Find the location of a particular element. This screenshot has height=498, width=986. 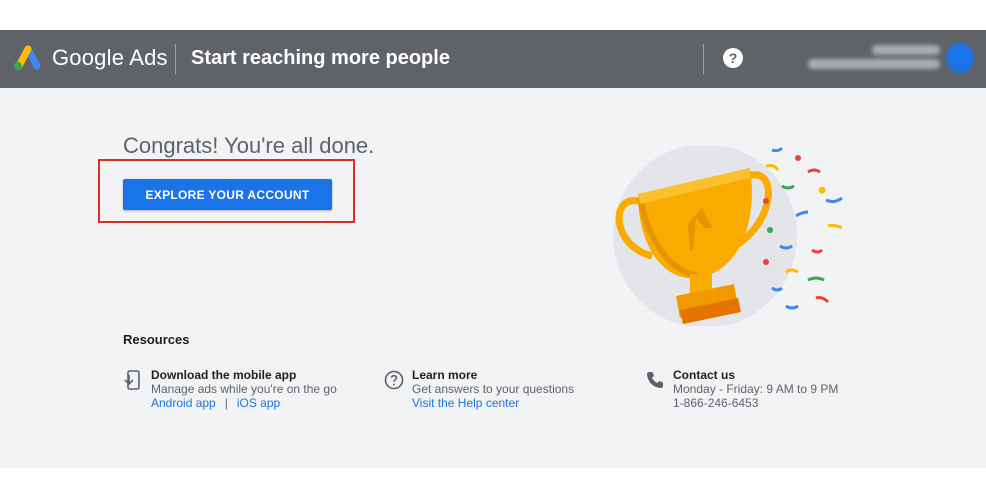

resource-title: Contact us is located at coordinates (704, 375).